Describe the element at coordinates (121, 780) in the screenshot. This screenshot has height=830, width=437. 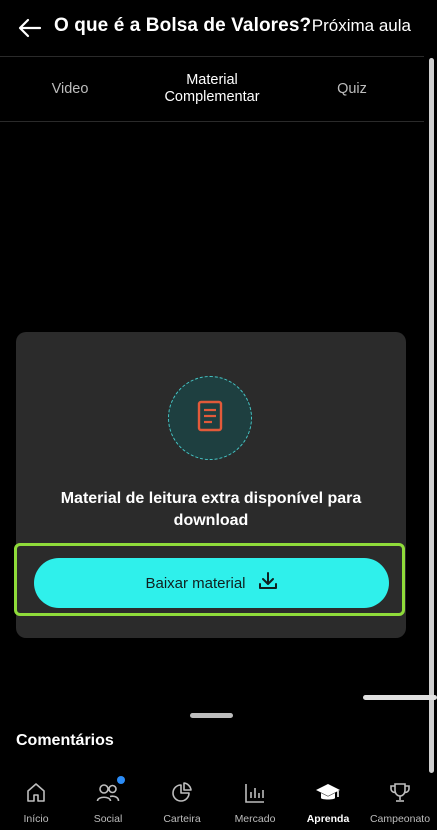
I see `notification-badge` at that location.